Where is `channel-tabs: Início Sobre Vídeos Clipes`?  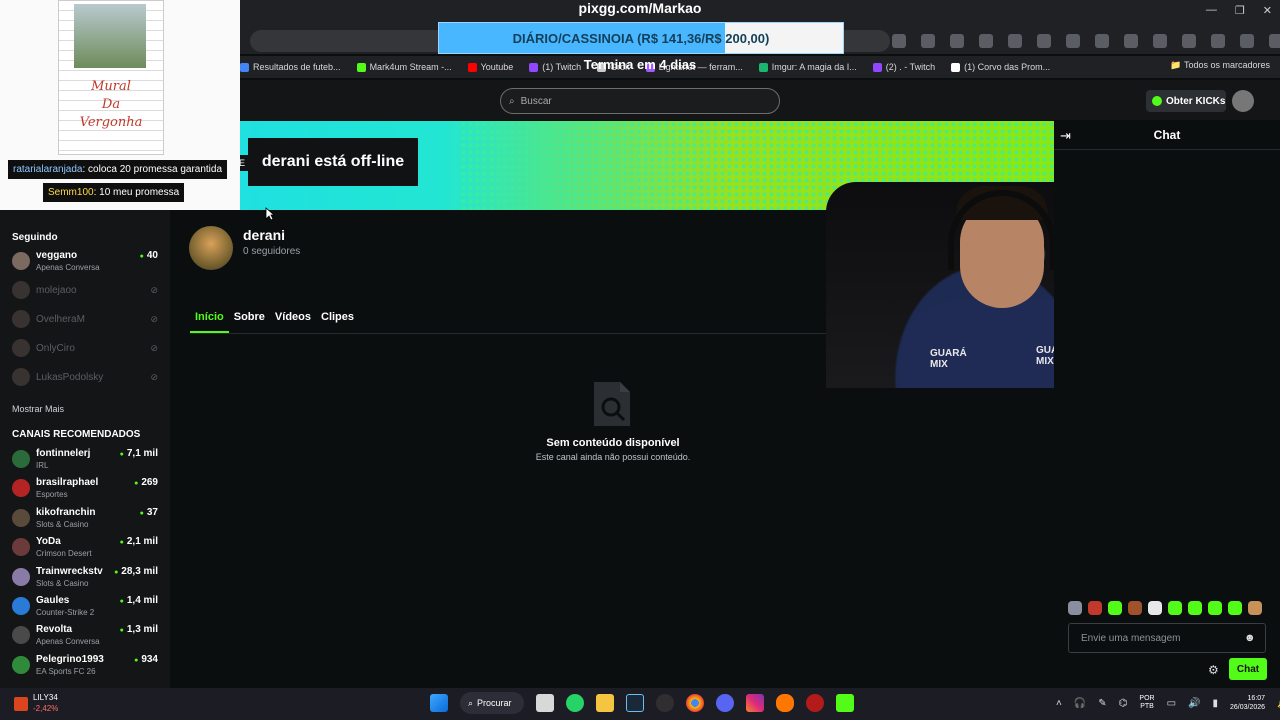
channel-tabs: Início Sobre Vídeos Clipes is located at coordinates (274, 322).